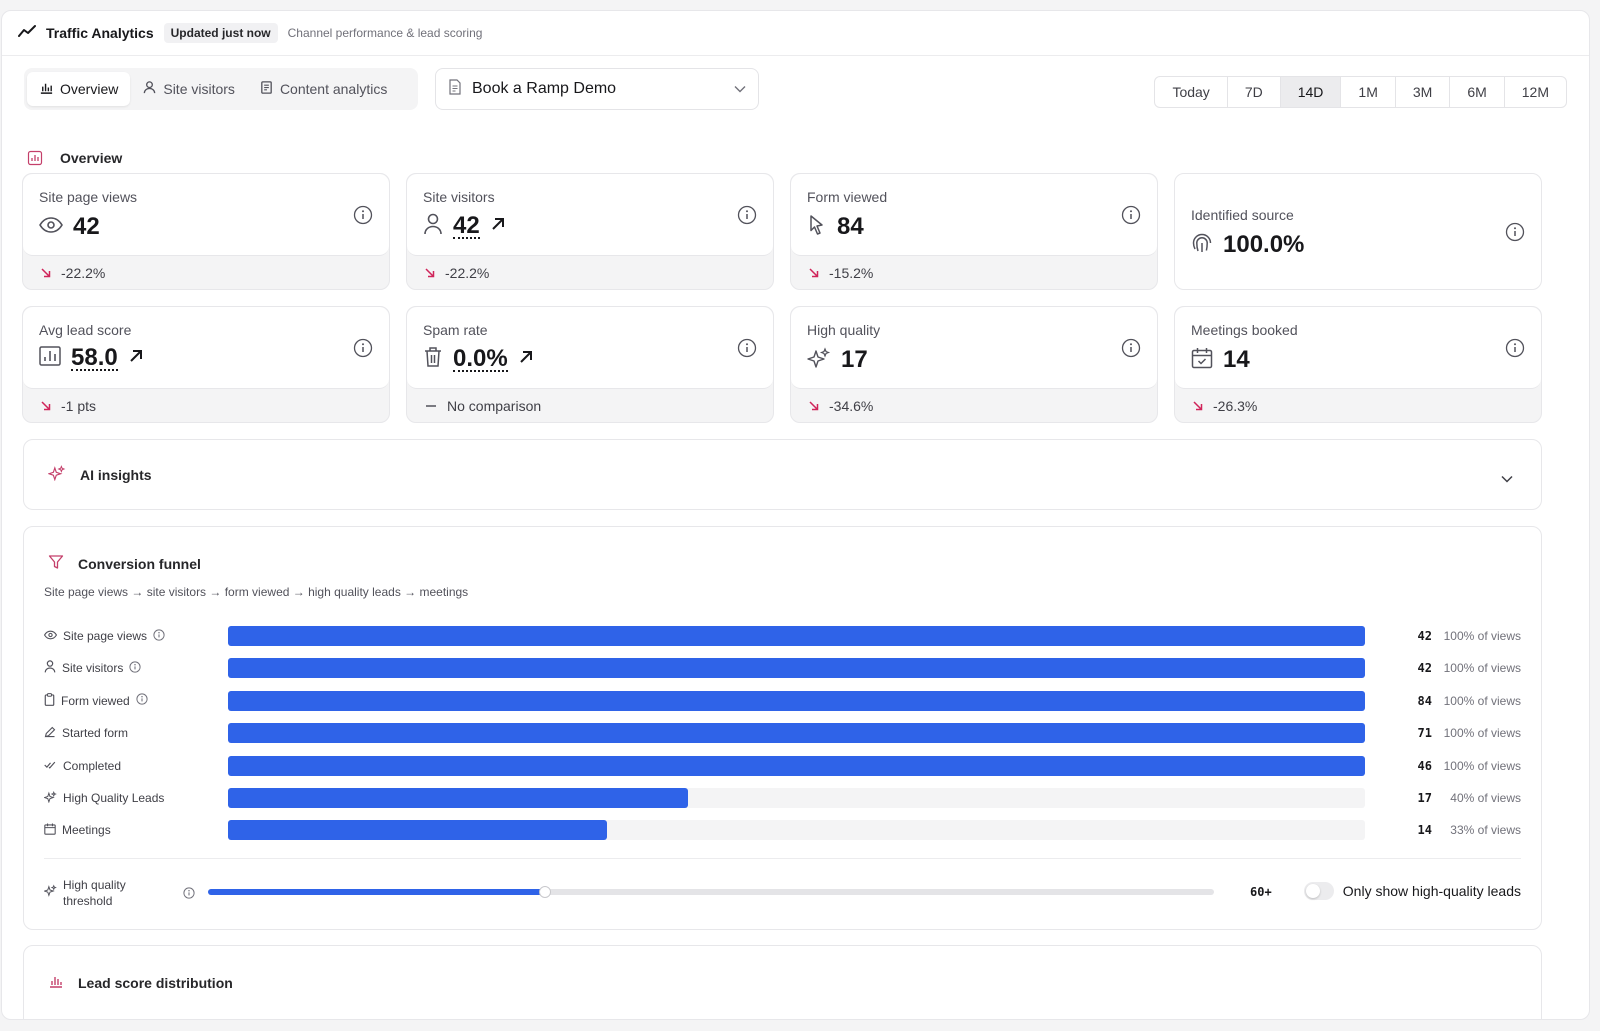  What do you see at coordinates (50, 766) in the screenshot?
I see `double-check-icon` at bounding box center [50, 766].